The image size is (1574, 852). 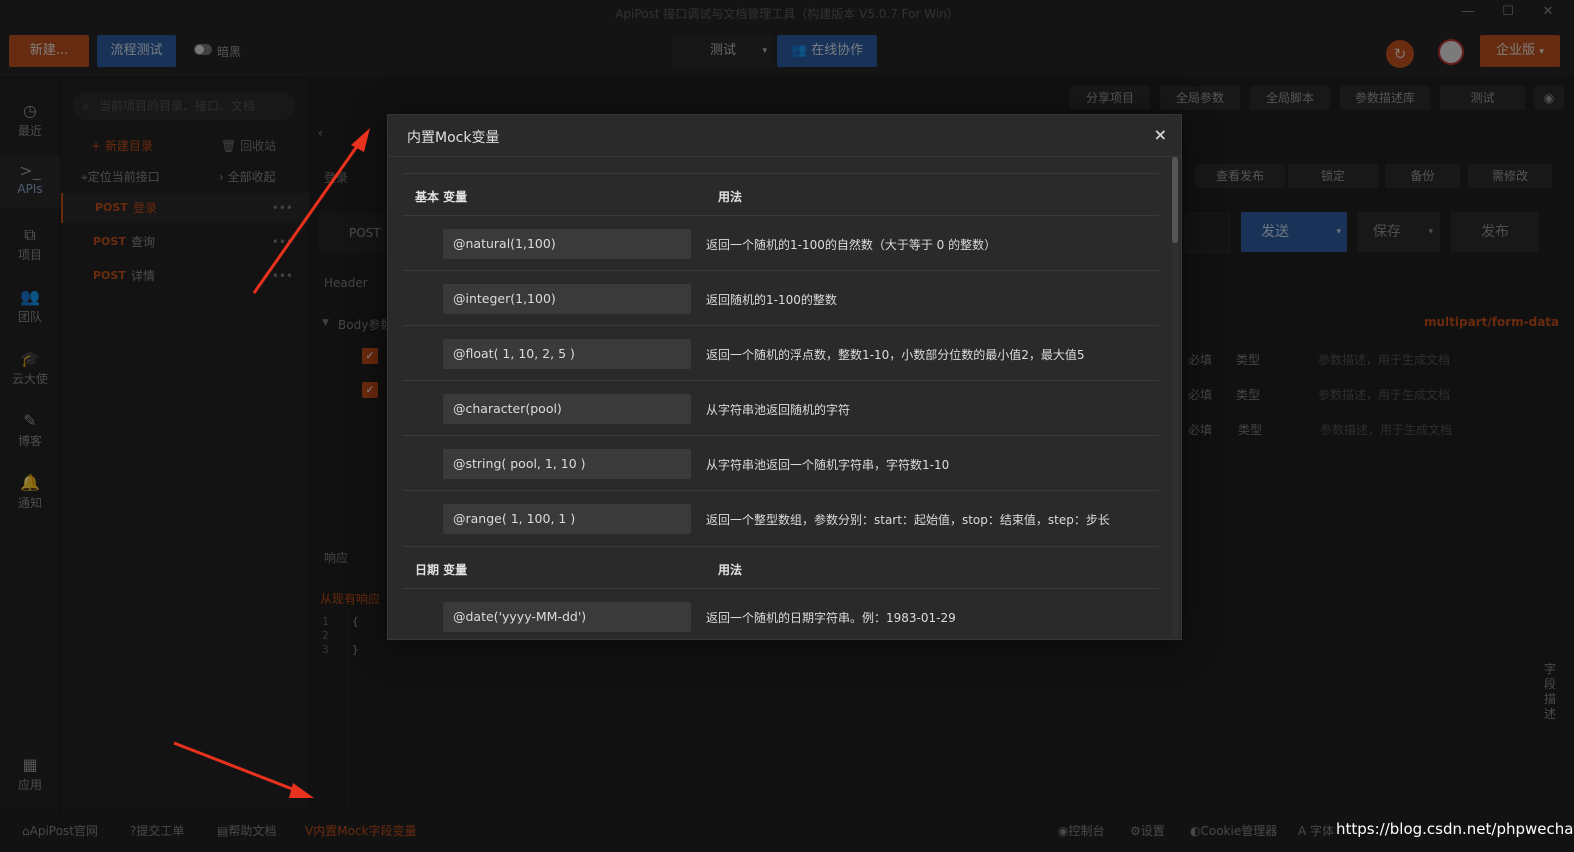 I want to click on watermark-text: https://blog.csdn.net/phpwechat, so click(x=1455, y=829).